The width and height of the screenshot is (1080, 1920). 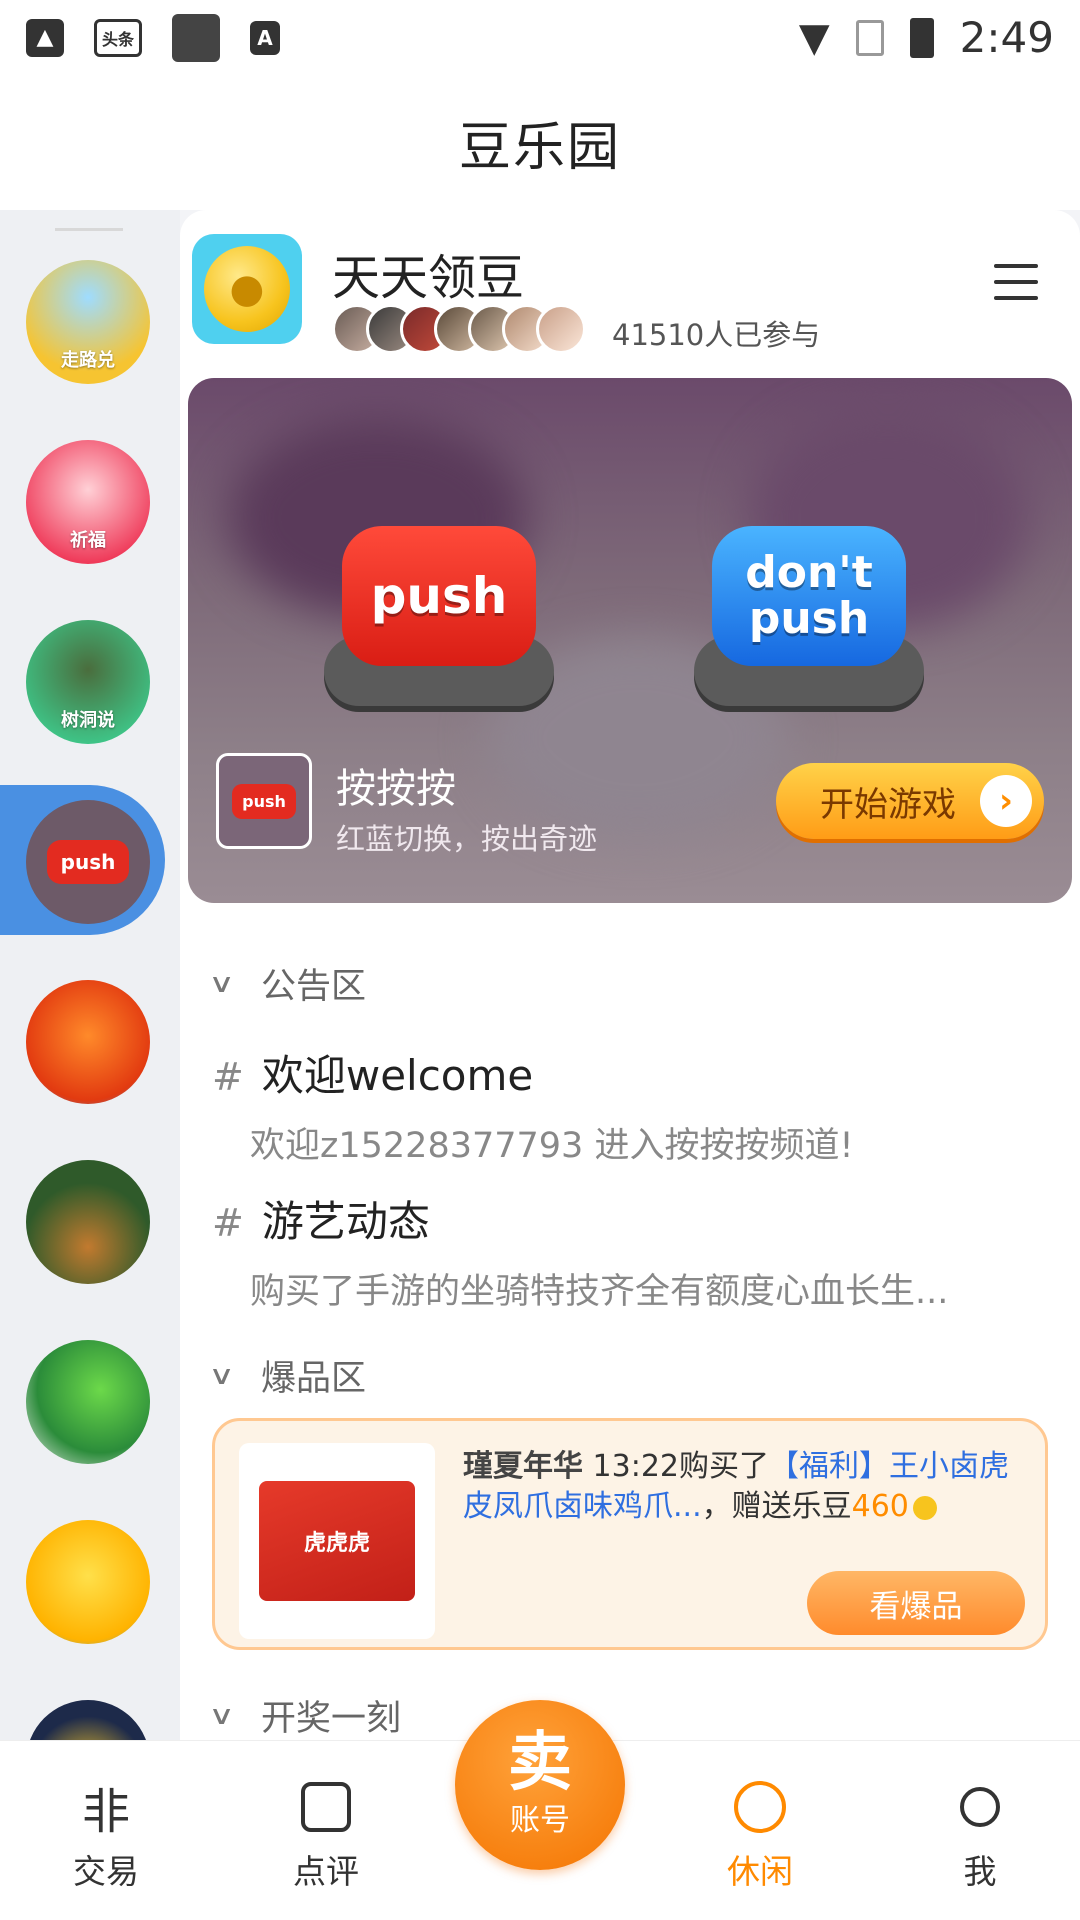 What do you see at coordinates (540, 1763) in the screenshot?
I see `sell-label: 卖` at bounding box center [540, 1763].